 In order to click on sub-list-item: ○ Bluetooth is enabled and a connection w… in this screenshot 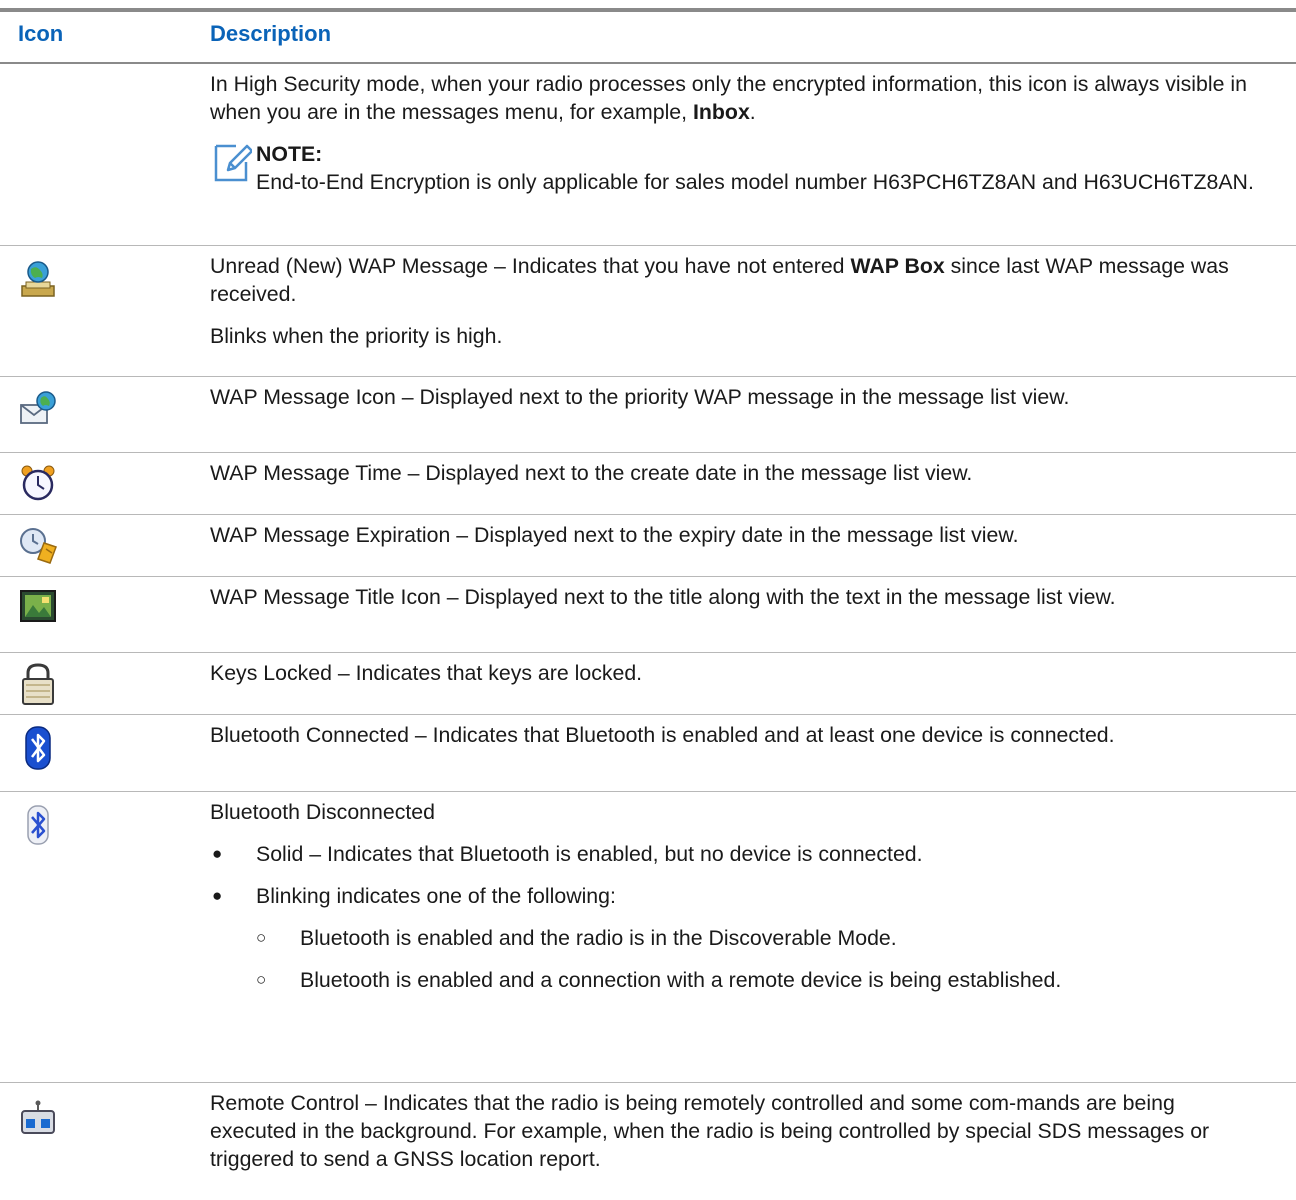, I will do `click(659, 980)`.